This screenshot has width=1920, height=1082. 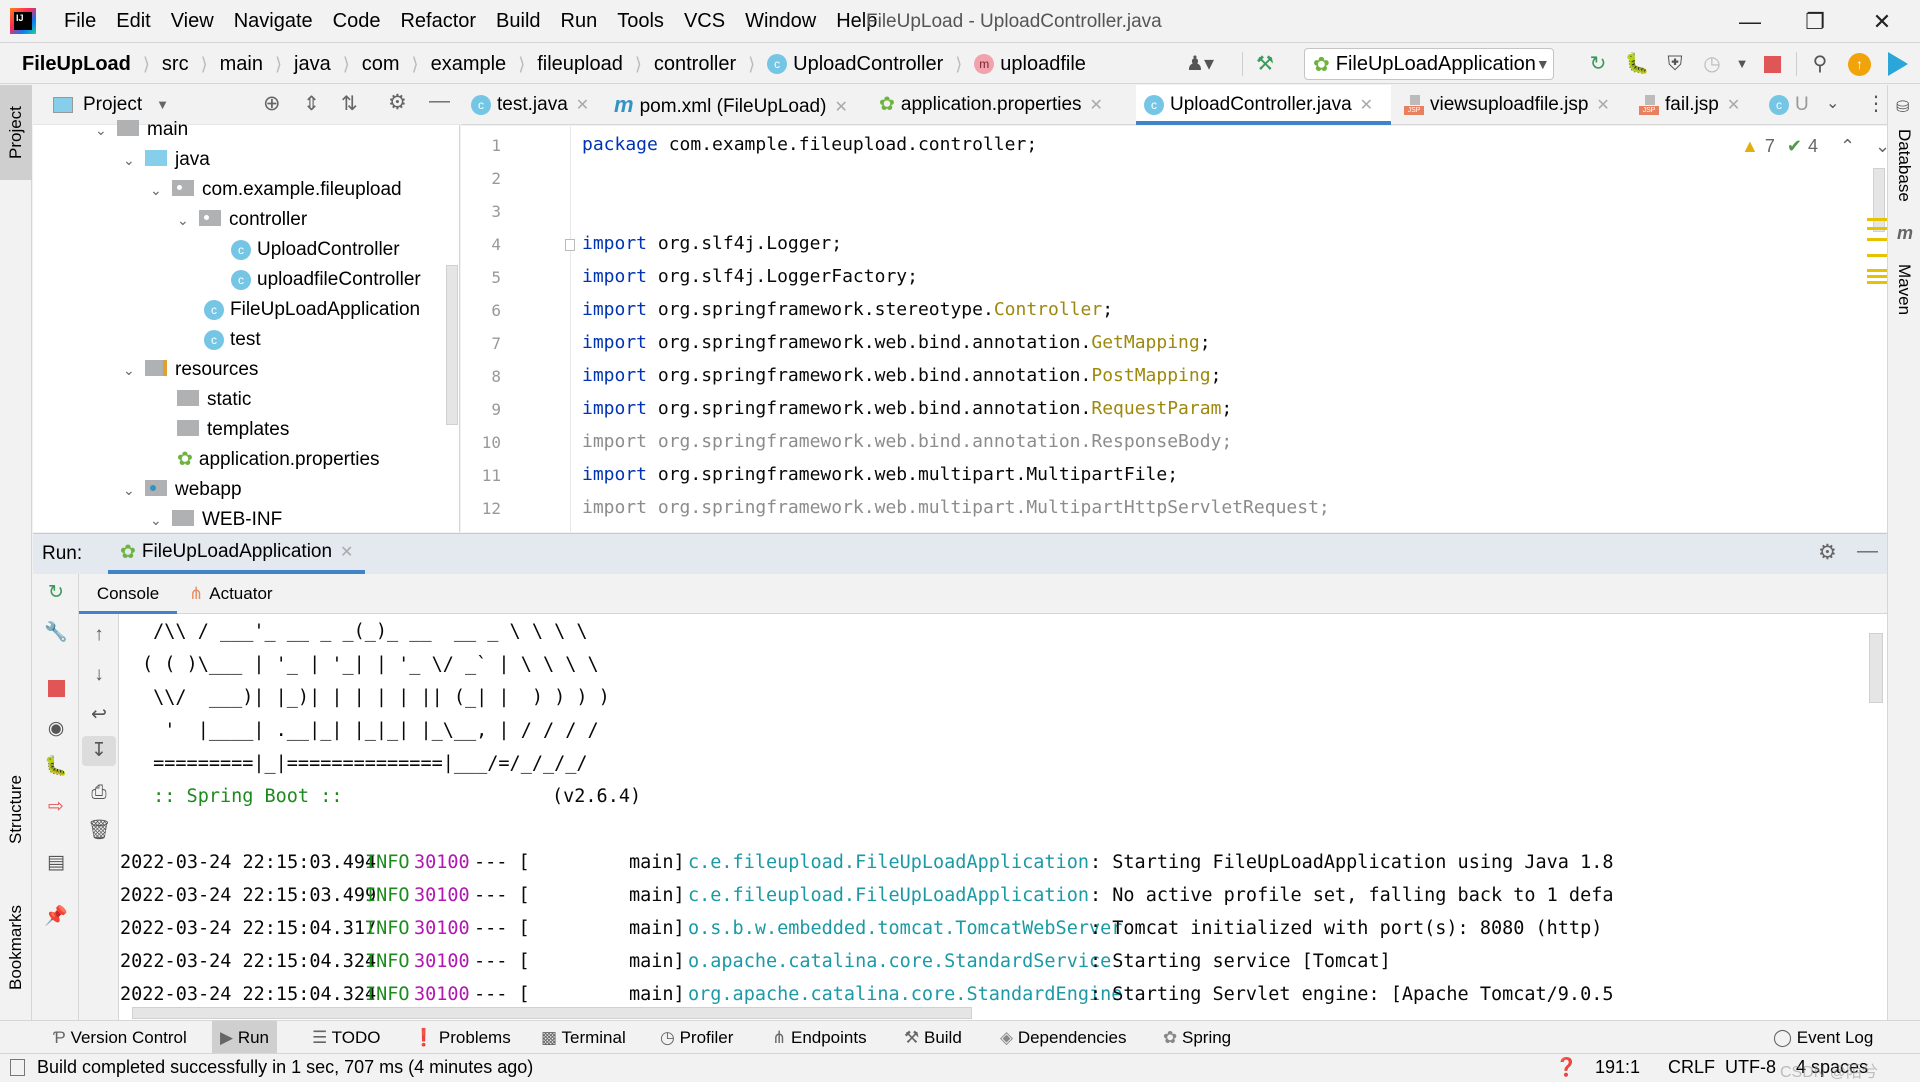 I want to click on tool-problems: ❗ Problems, so click(x=462, y=1037).